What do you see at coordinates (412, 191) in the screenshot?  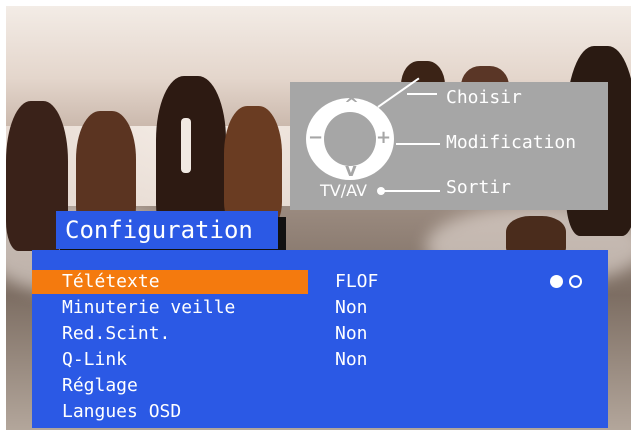 I see `exit-leader-line` at bounding box center [412, 191].